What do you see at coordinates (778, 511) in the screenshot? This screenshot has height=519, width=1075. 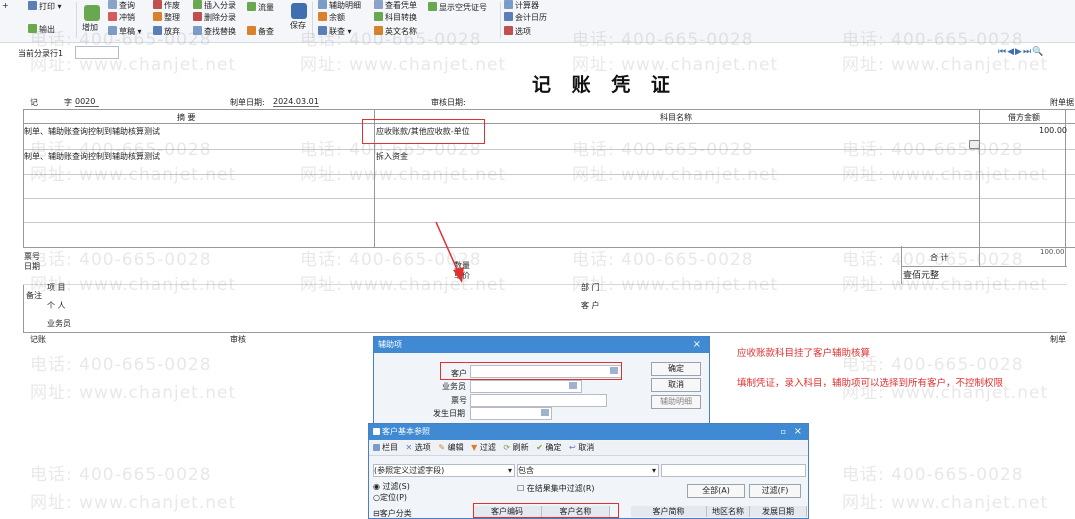 I see `col-develop-date: 发展日期` at bounding box center [778, 511].